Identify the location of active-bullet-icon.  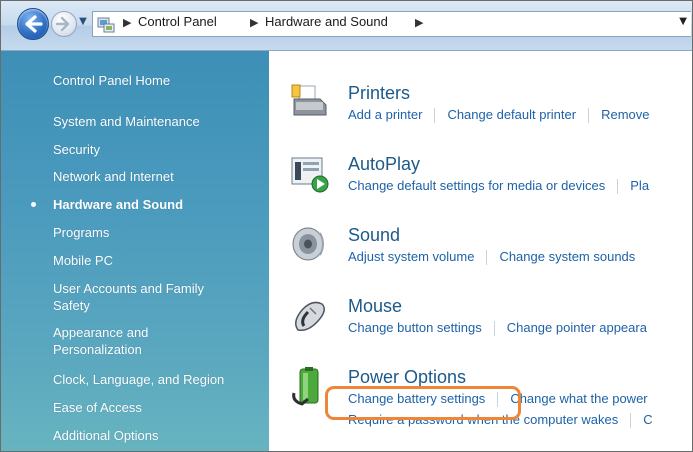
(33, 204).